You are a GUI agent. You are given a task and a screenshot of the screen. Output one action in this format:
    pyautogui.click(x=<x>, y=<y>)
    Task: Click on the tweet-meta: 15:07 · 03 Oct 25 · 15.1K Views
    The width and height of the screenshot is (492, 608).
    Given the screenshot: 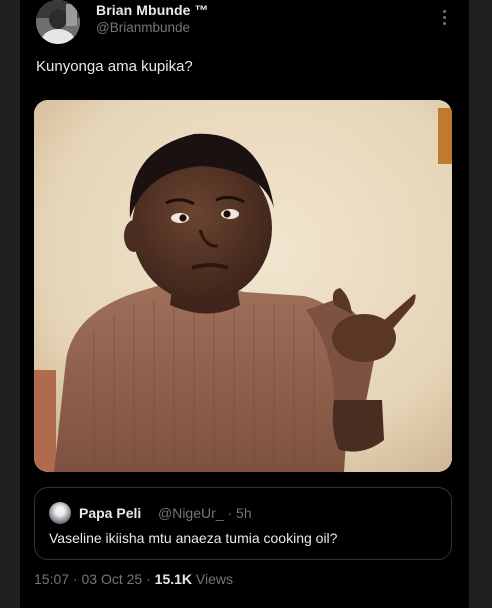 What is the action you would take?
    pyautogui.click(x=133, y=579)
    